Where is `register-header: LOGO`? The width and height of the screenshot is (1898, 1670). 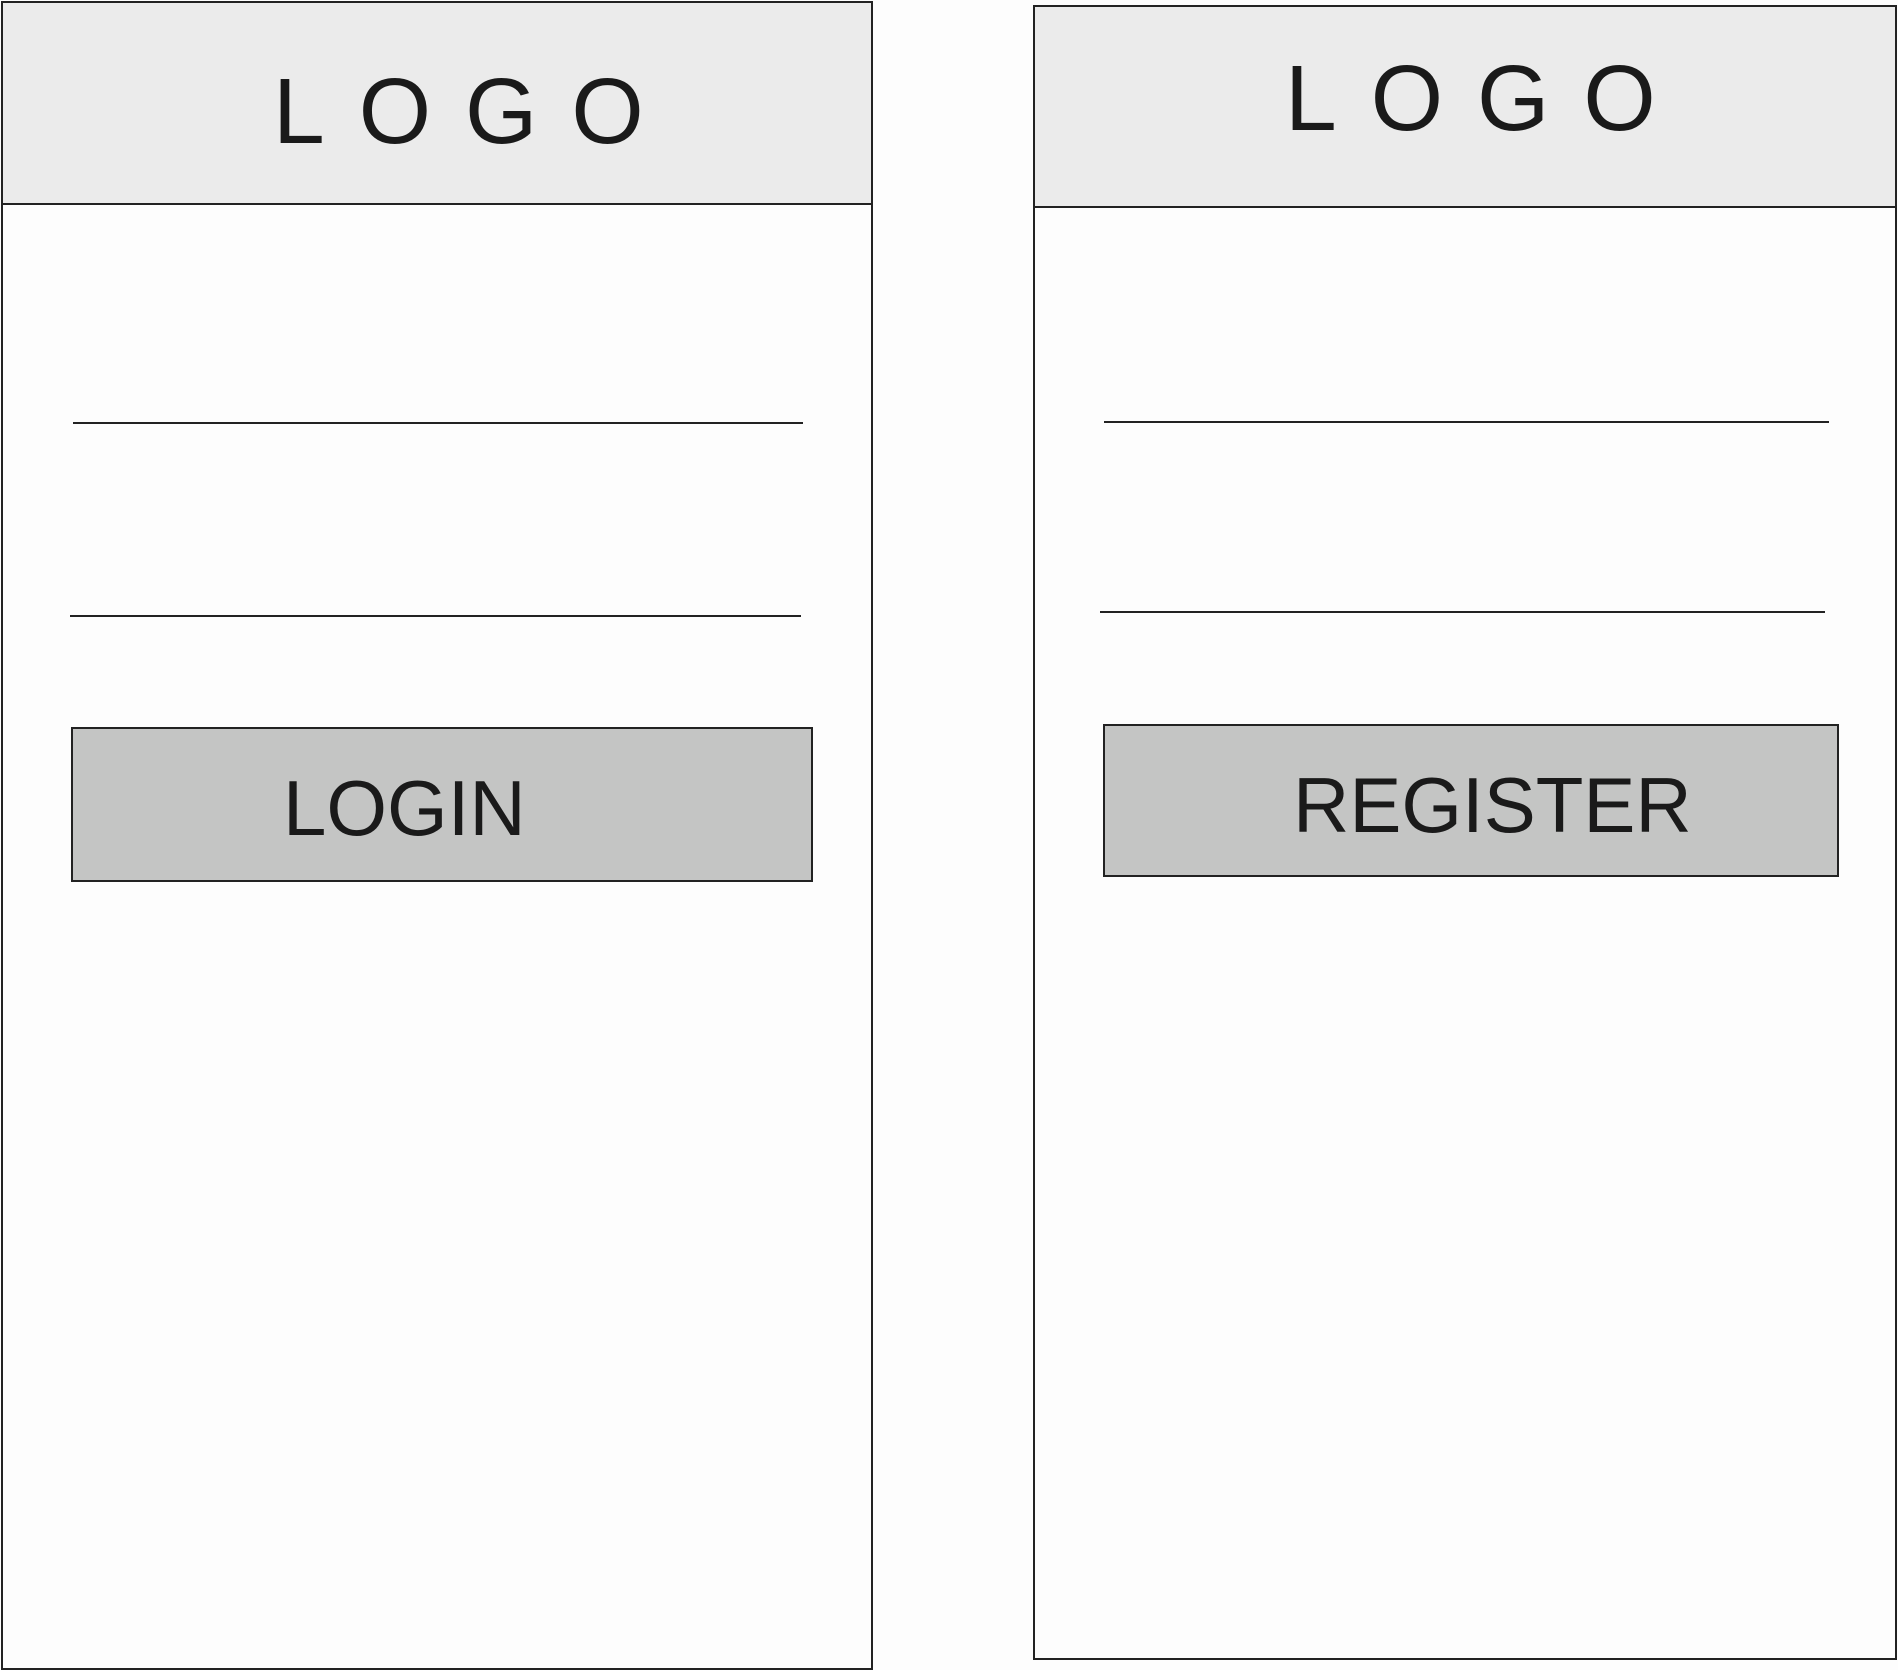
register-header: LOGO is located at coordinates (1465, 107).